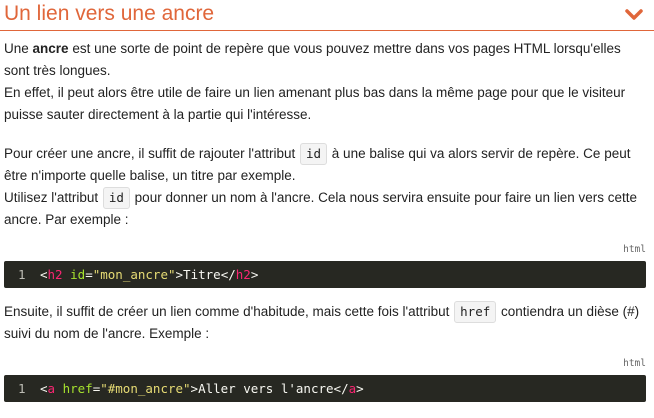 The width and height of the screenshot is (654, 418). What do you see at coordinates (634, 15) in the screenshot?
I see `chevron-down-icon` at bounding box center [634, 15].